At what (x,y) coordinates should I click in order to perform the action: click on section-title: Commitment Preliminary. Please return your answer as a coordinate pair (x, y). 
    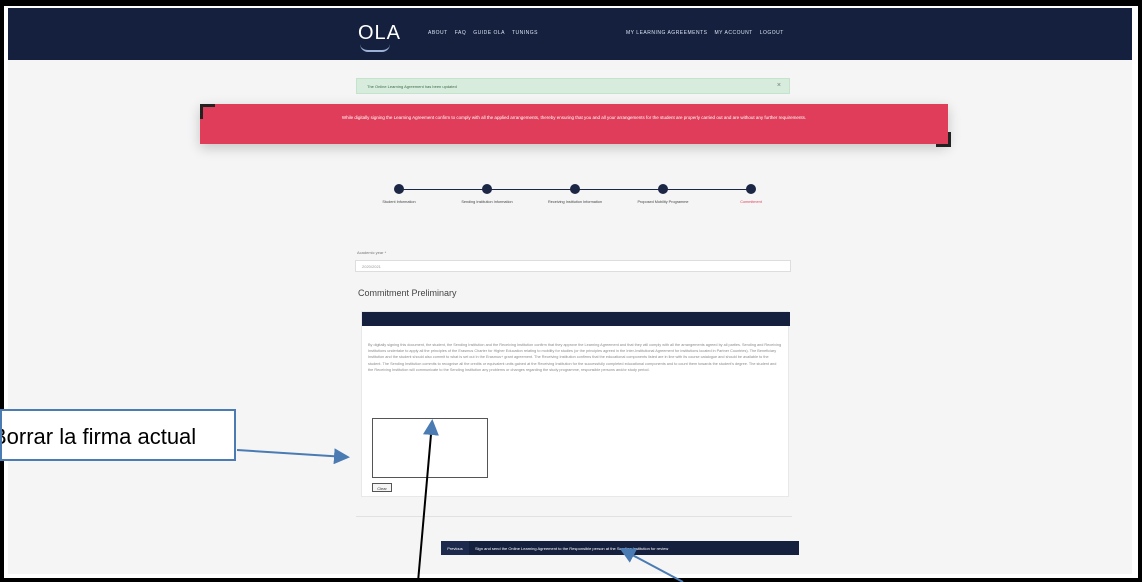
    Looking at the image, I should click on (407, 293).